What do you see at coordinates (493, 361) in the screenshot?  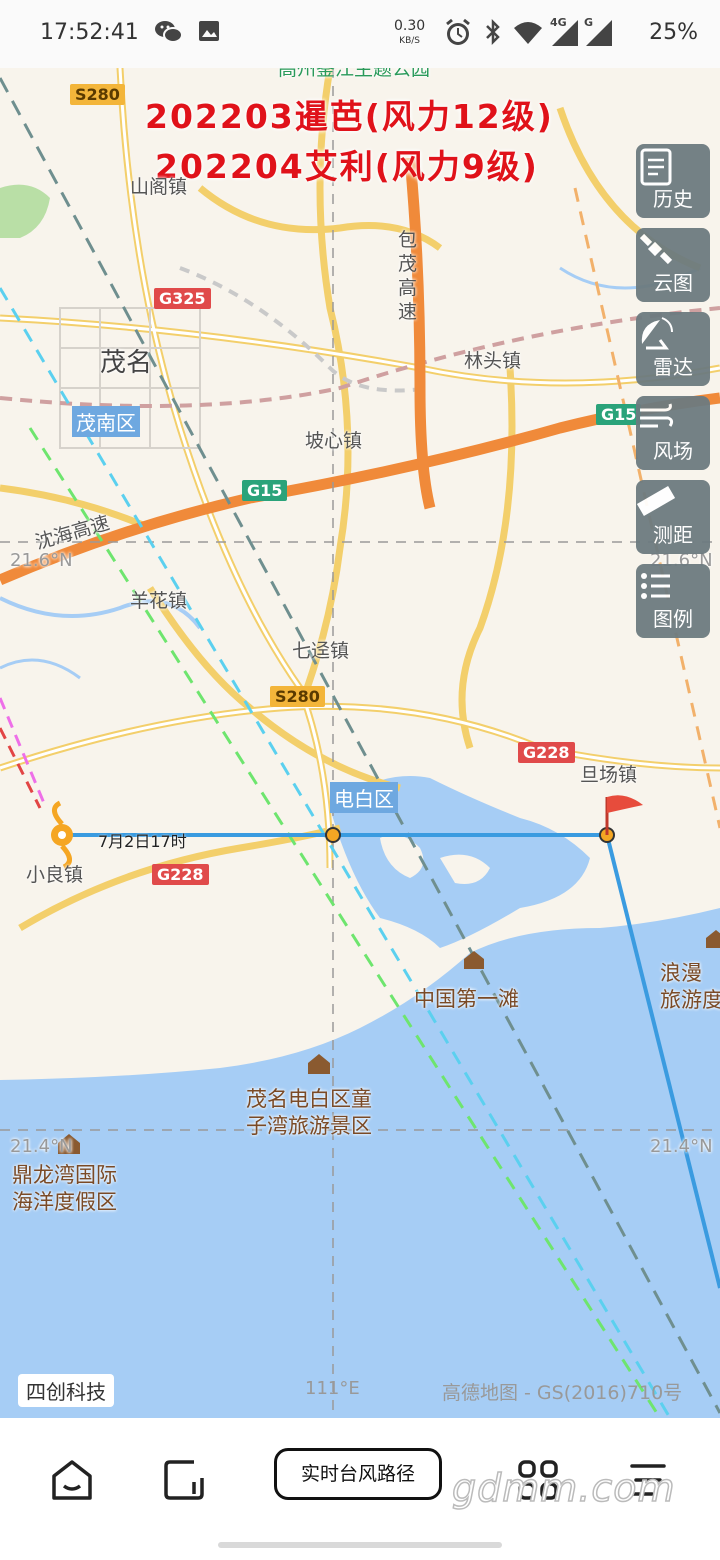 I see `map-label-lintou: 林头镇` at bounding box center [493, 361].